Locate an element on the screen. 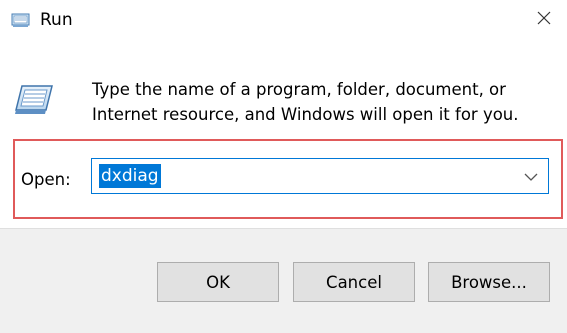 The image size is (567, 333). run-icon is located at coordinates (21, 20).